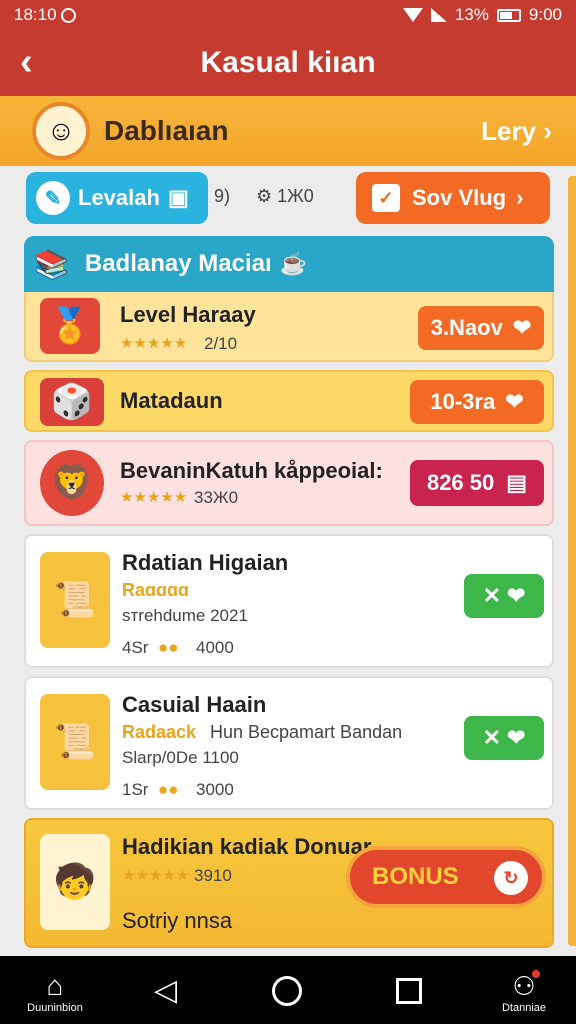 Image resolution: width=576 pixels, height=1024 pixels. Describe the element at coordinates (289, 401) in the screenshot. I see `list-item: 🎲 Matadaun 10-3ra ❤` at that location.